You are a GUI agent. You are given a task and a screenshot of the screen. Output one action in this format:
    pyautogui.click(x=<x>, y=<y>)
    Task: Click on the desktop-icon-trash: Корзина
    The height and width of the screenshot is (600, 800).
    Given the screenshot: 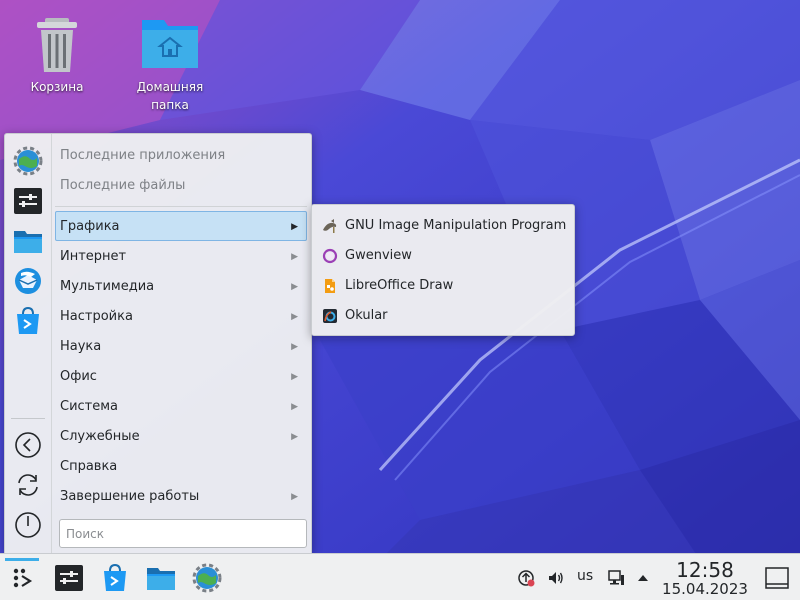 What is the action you would take?
    pyautogui.click(x=57, y=54)
    